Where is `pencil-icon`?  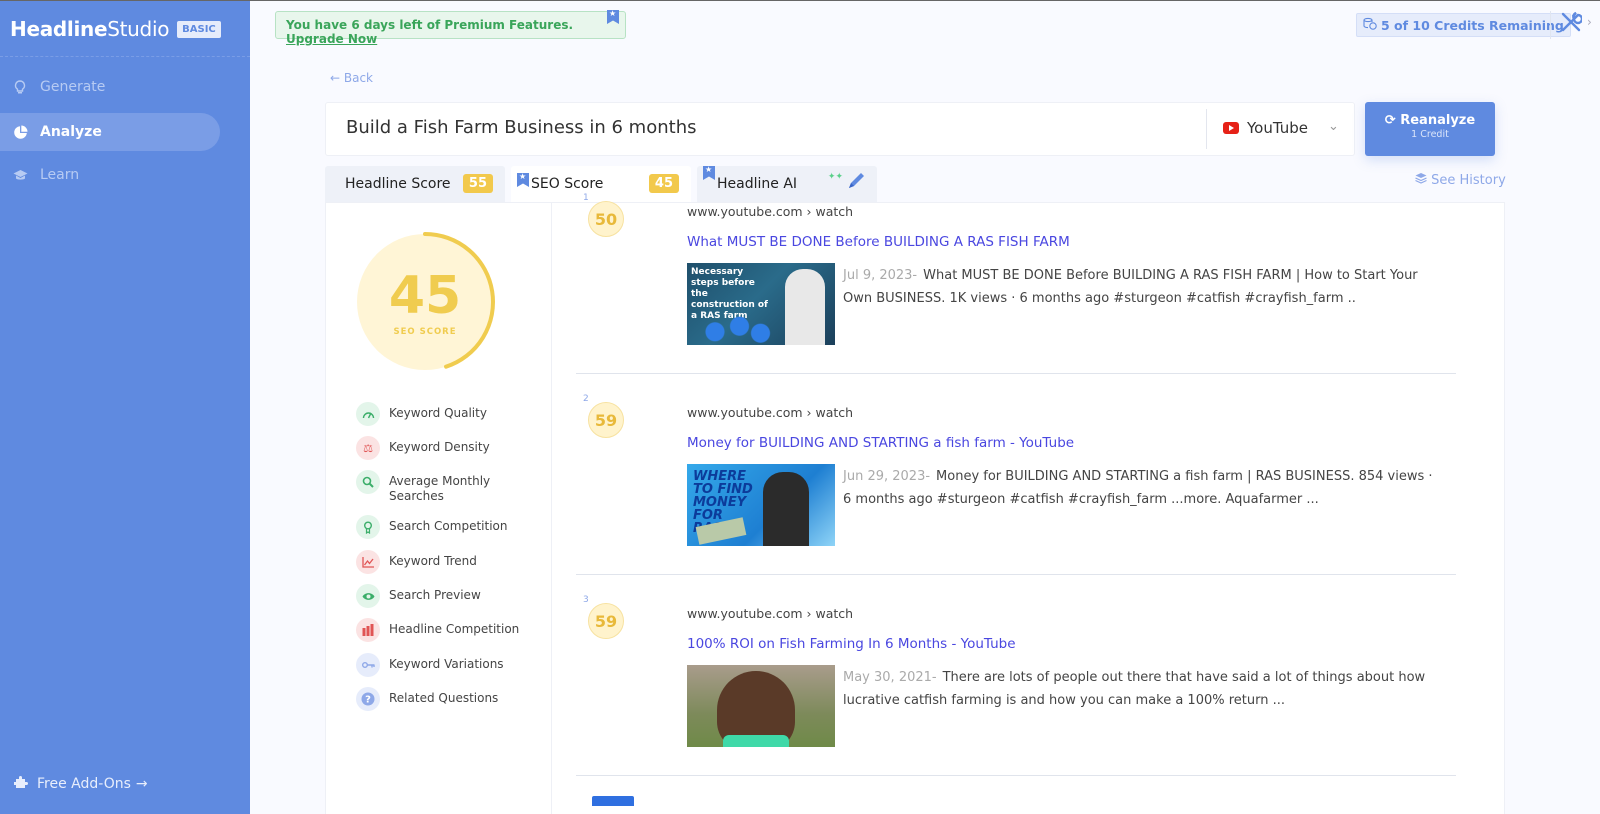
pencil-icon is located at coordinates (856, 183).